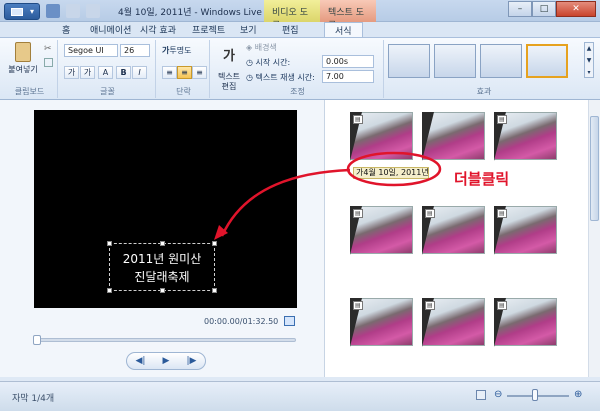  What do you see at coordinates (48, 62) in the screenshot?
I see `copy-icon` at bounding box center [48, 62].